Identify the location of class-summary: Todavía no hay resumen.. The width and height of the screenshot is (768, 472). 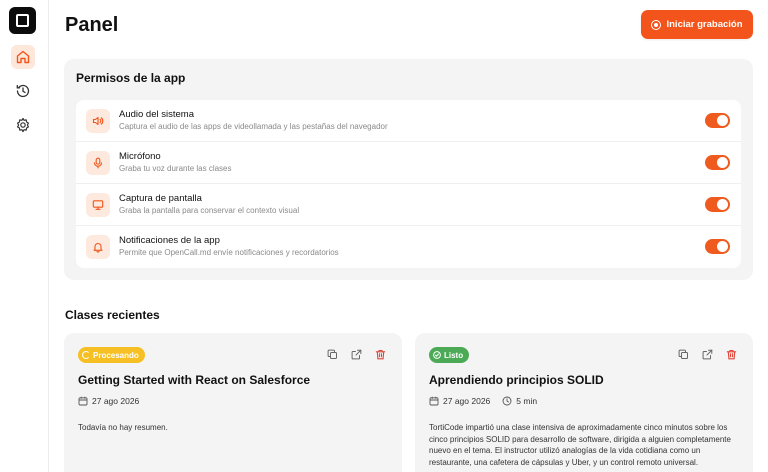
(123, 427).